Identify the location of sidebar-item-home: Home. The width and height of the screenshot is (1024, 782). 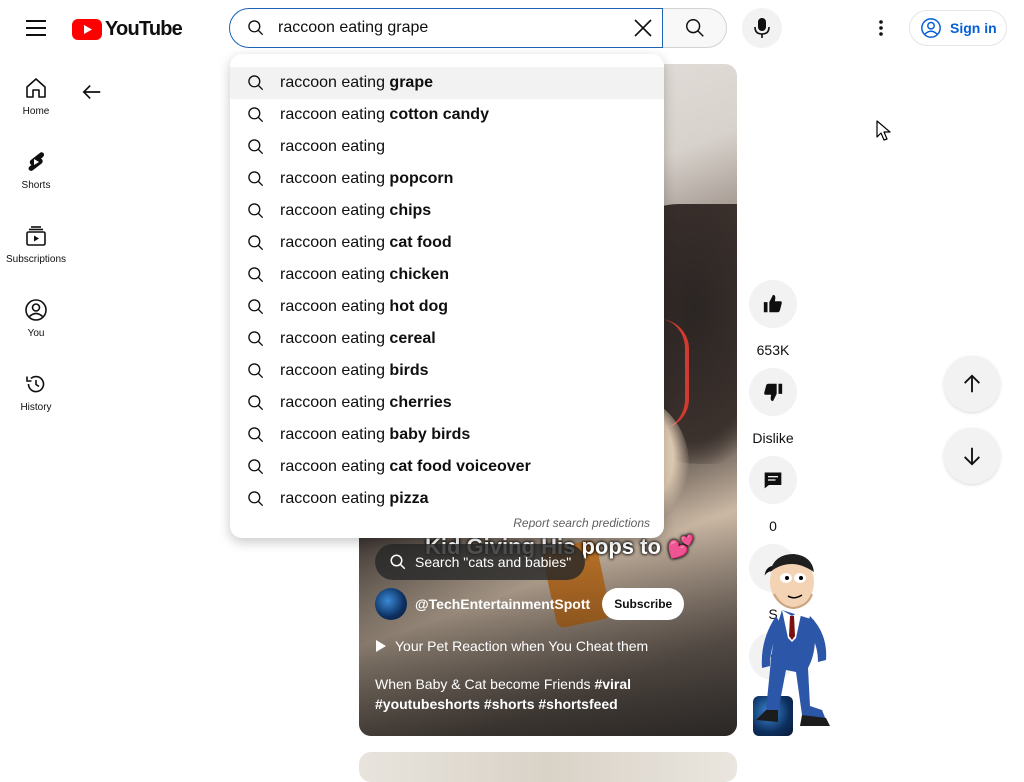
(36, 101).